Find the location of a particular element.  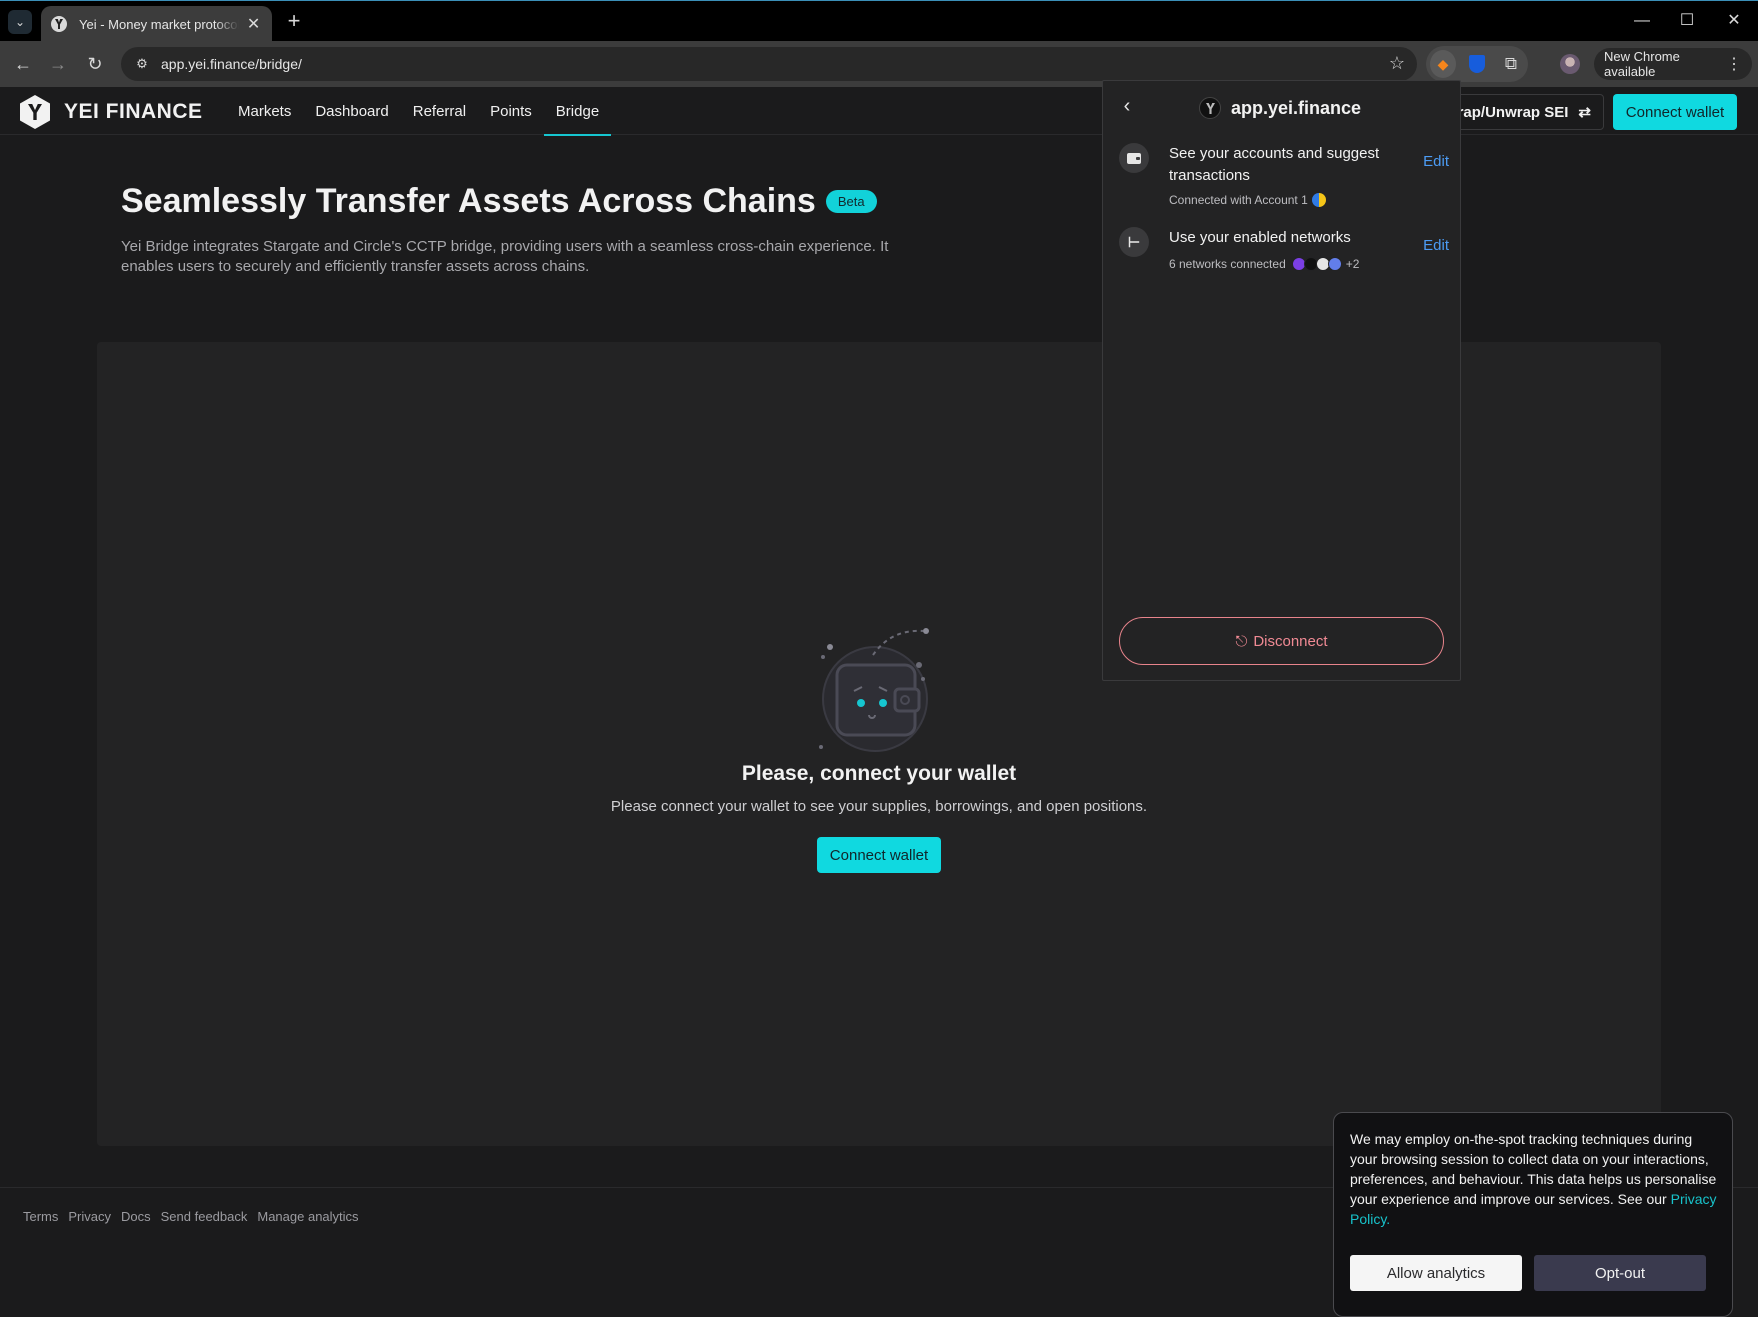

permission-subtitle: Connected with Account 1 is located at coordinates (1238, 200).